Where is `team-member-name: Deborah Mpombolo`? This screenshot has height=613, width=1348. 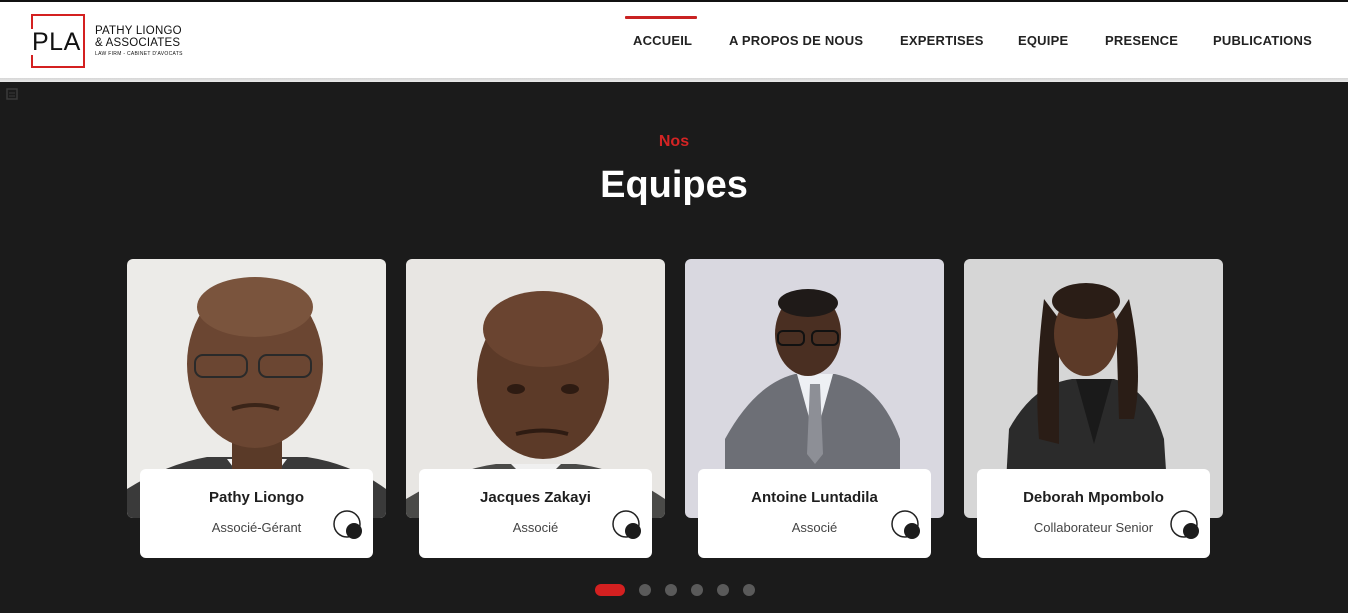
team-member-name: Deborah Mpombolo is located at coordinates (1093, 497).